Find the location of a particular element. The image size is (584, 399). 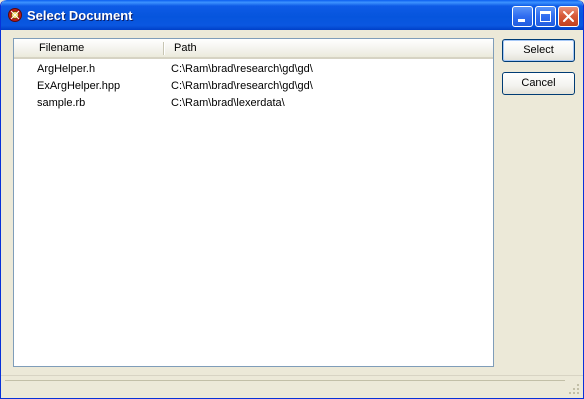

window-title: Select Document is located at coordinates (80, 15).